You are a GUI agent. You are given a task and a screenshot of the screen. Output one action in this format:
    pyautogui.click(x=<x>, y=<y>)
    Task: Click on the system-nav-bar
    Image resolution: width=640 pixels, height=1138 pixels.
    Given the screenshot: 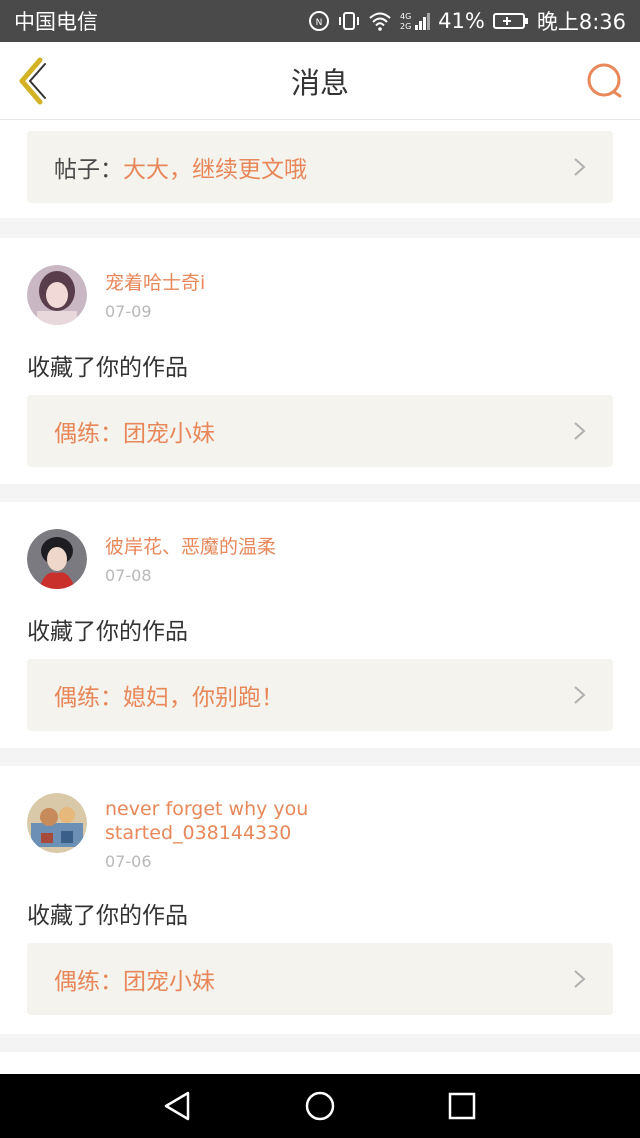 What is the action you would take?
    pyautogui.click(x=320, y=1106)
    